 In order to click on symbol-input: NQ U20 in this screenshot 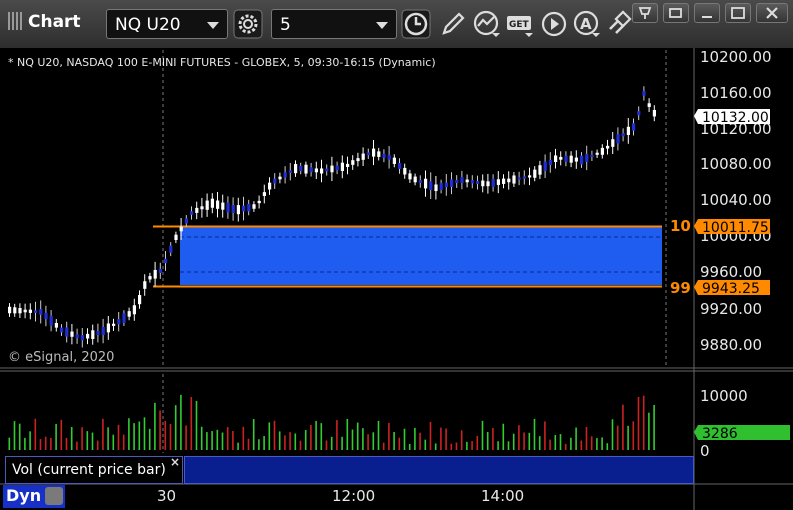, I will do `click(167, 24)`.